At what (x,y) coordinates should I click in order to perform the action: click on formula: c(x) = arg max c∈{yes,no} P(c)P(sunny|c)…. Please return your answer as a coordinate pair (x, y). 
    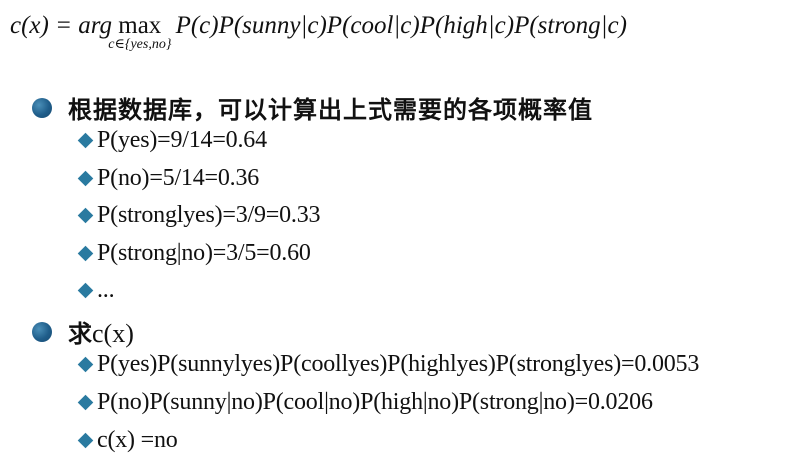
    Looking at the image, I should click on (318, 32).